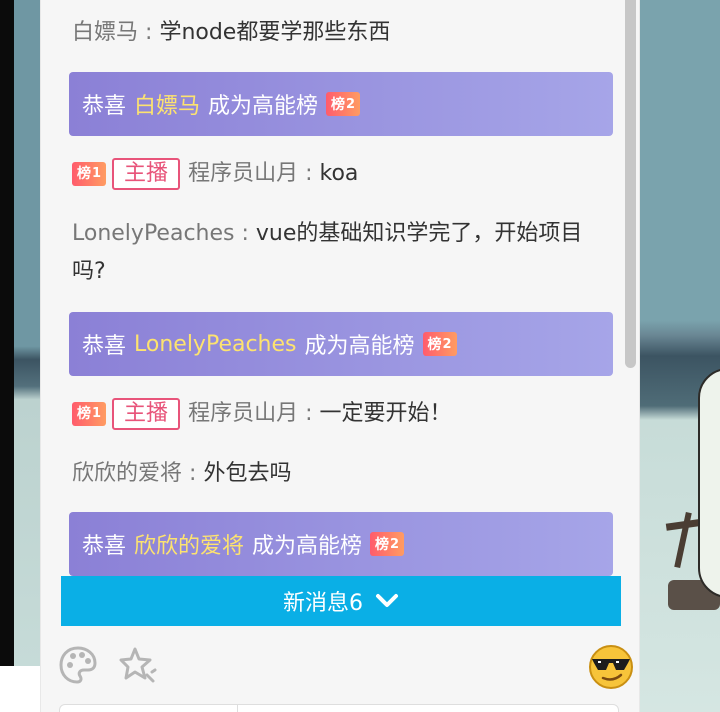 This screenshot has height=712, width=720. I want to click on chat-toolbar, so click(341, 665).